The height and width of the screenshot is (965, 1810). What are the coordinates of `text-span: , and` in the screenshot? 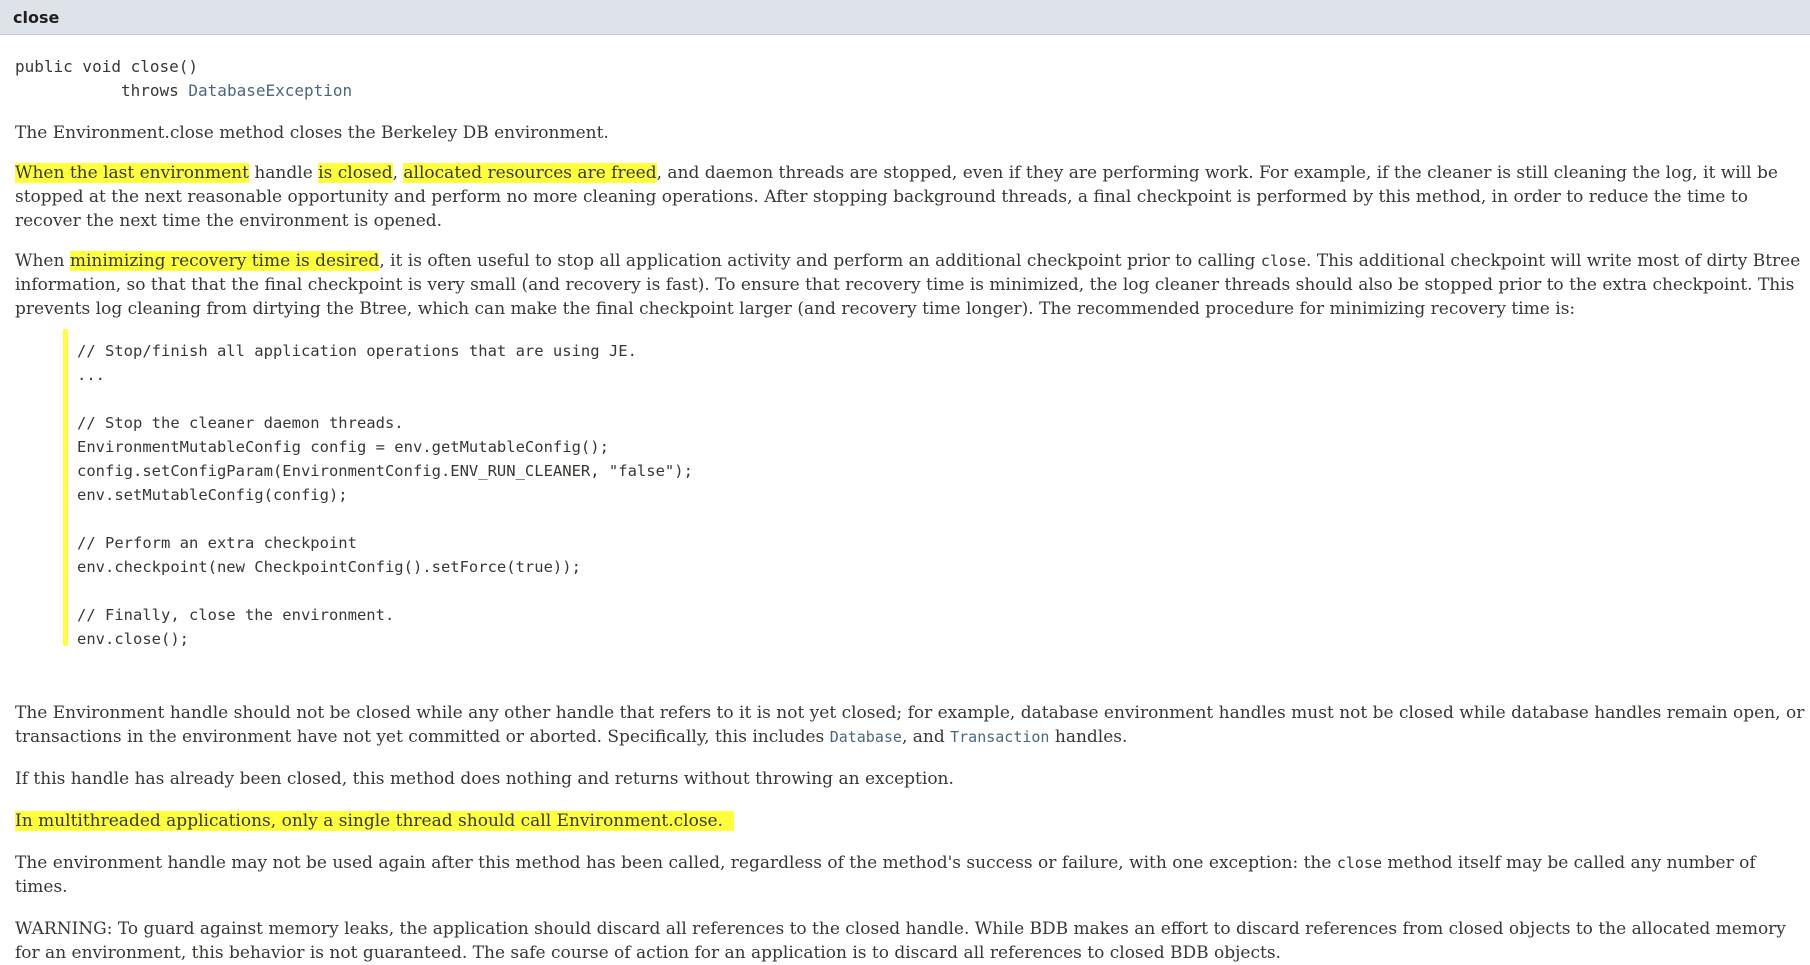 It's located at (926, 737).